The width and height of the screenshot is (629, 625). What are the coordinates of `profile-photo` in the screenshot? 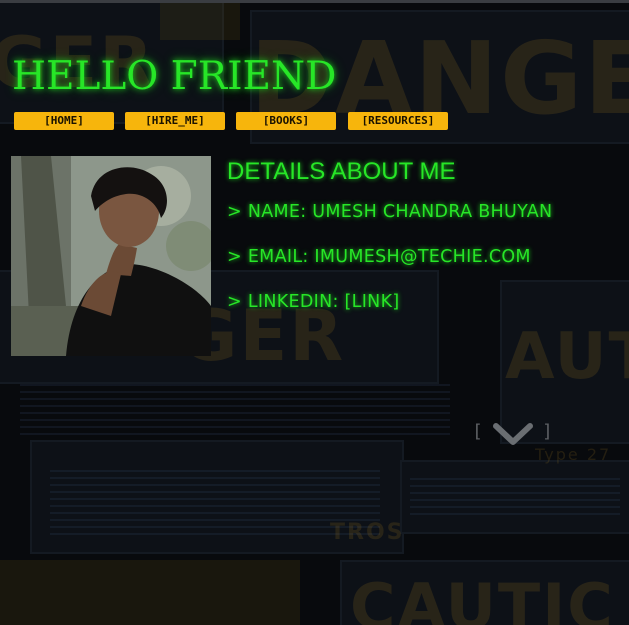 It's located at (111, 256).